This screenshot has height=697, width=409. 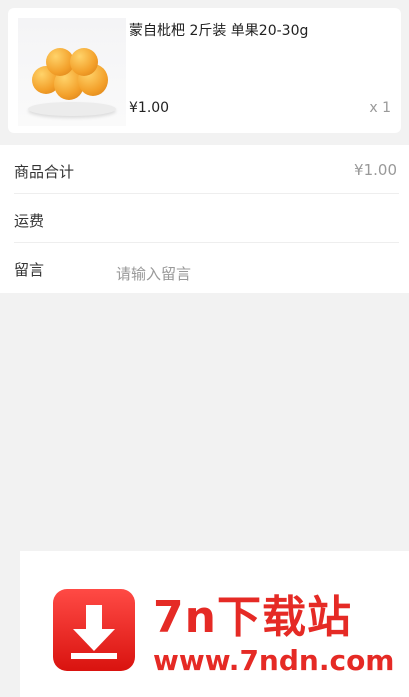 I want to click on shipping-label: 运费, so click(x=29, y=221).